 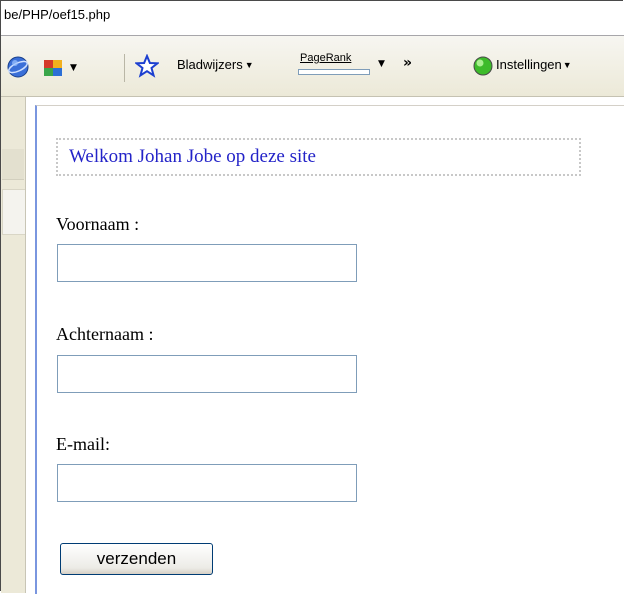 What do you see at coordinates (334, 72) in the screenshot?
I see `pagerank-bar` at bounding box center [334, 72].